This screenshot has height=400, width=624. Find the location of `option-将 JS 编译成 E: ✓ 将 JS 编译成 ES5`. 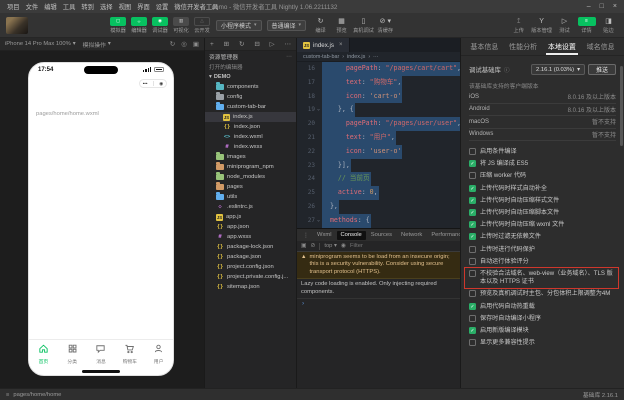

option-将 JS 编译成 E: ✓ 将 JS 编译成 ES5 is located at coordinates (542, 164).